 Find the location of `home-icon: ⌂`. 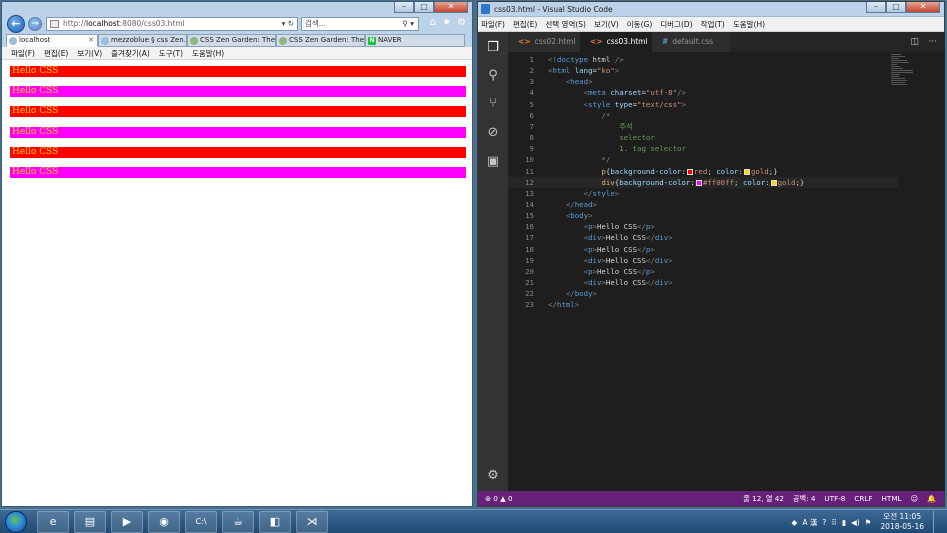

home-icon: ⌂ is located at coordinates (433, 22).